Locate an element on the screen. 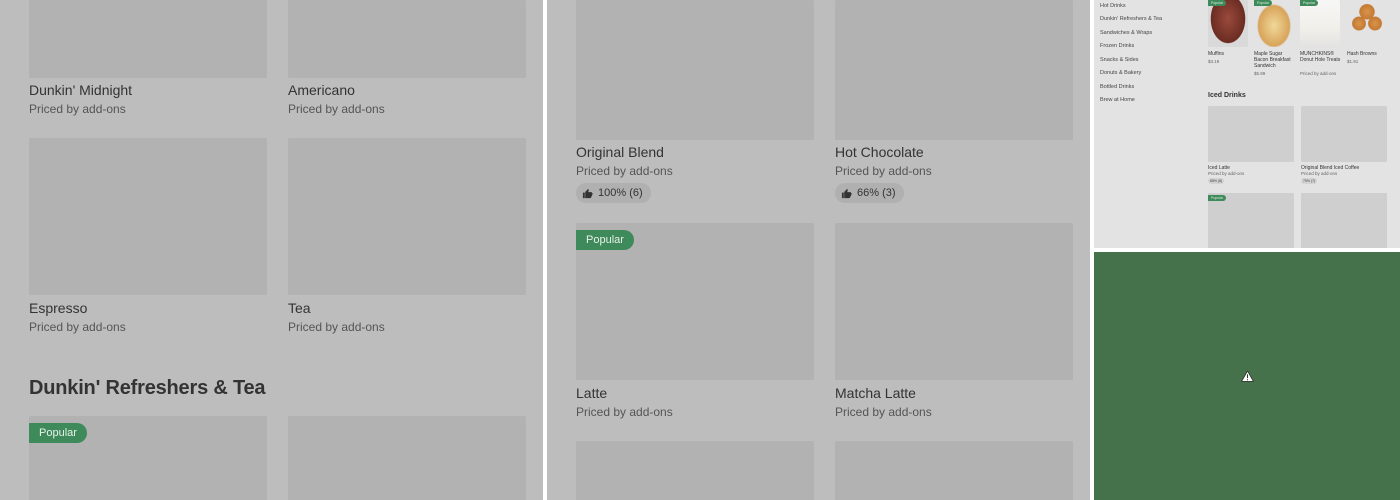 Image resolution: width=1400 pixels, height=500 pixels. item-name: Original Blend is located at coordinates (620, 152).